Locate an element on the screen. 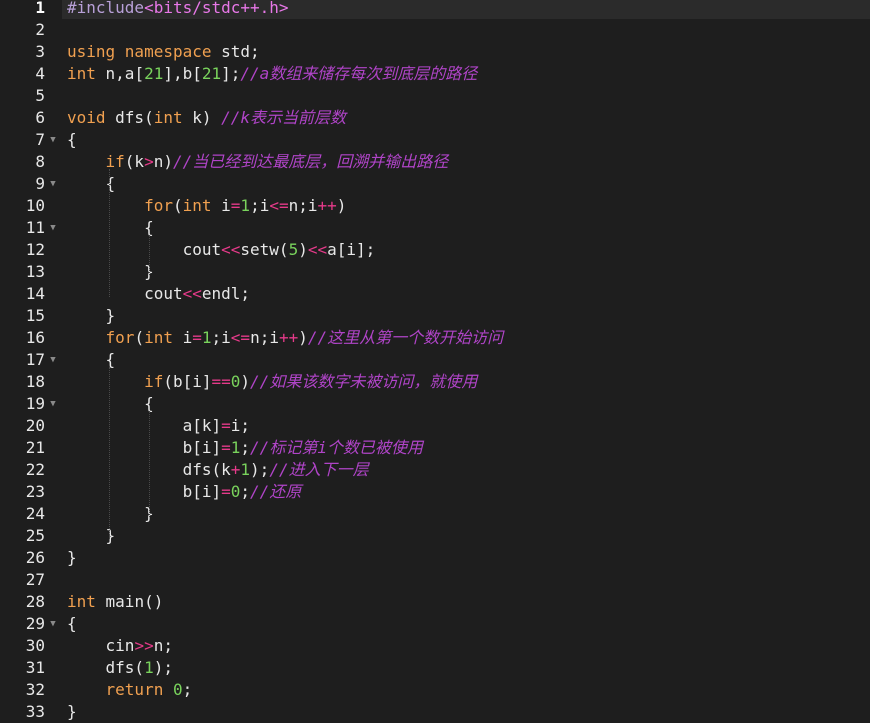 Image resolution: width=870 pixels, height=723 pixels. code-line: a[k]=i; is located at coordinates (156, 426).